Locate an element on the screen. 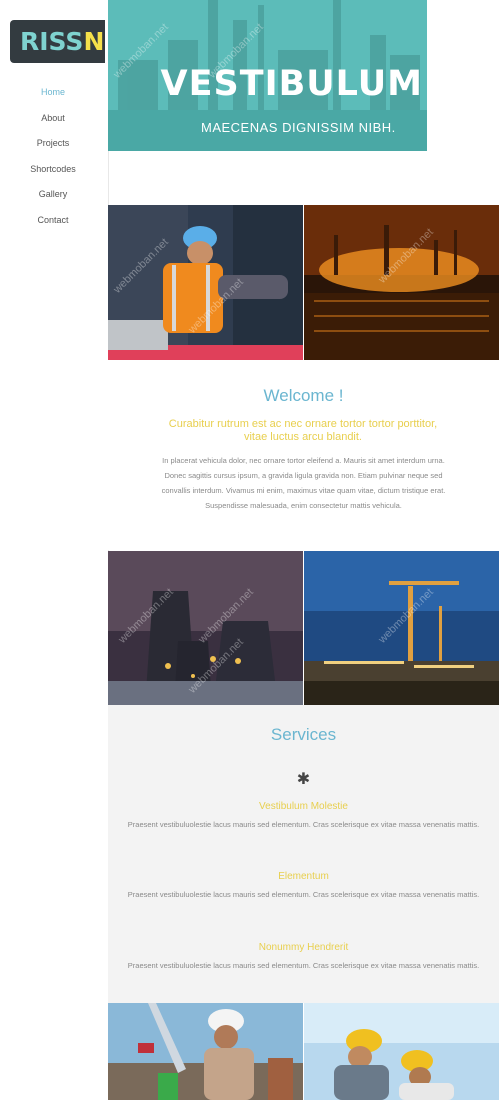 This screenshot has width=500, height=1100. nav-item-projects: Projects is located at coordinates (53, 144).